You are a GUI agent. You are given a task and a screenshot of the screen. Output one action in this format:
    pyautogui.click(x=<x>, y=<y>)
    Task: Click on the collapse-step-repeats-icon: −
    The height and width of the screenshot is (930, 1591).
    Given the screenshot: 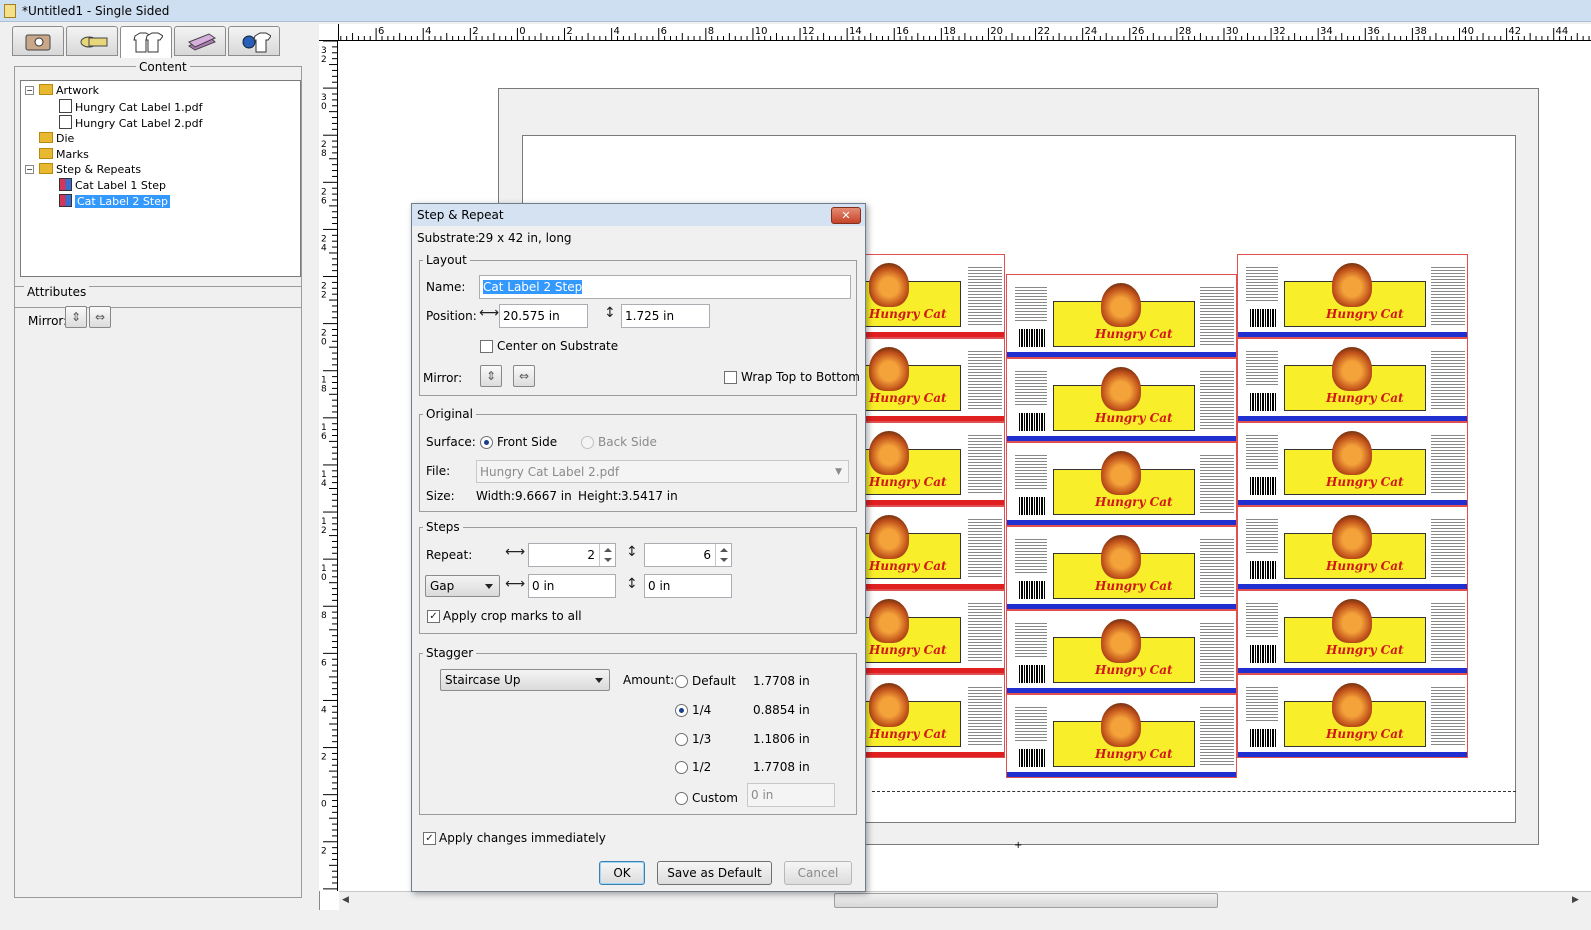 What is the action you would take?
    pyautogui.click(x=29, y=169)
    